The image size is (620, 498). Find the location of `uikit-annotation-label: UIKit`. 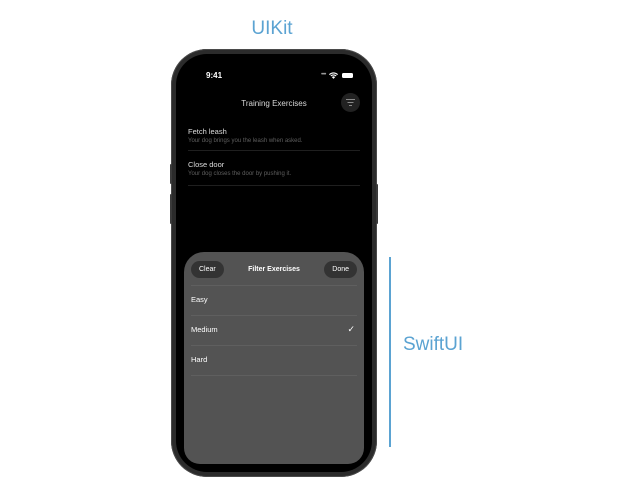

uikit-annotation-label: UIKit is located at coordinates (272, 28).